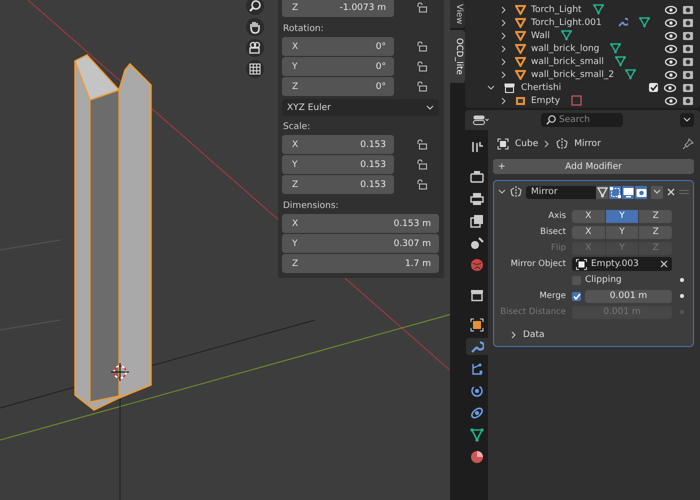  I want to click on number-field: X 0.153 m, so click(360, 223).